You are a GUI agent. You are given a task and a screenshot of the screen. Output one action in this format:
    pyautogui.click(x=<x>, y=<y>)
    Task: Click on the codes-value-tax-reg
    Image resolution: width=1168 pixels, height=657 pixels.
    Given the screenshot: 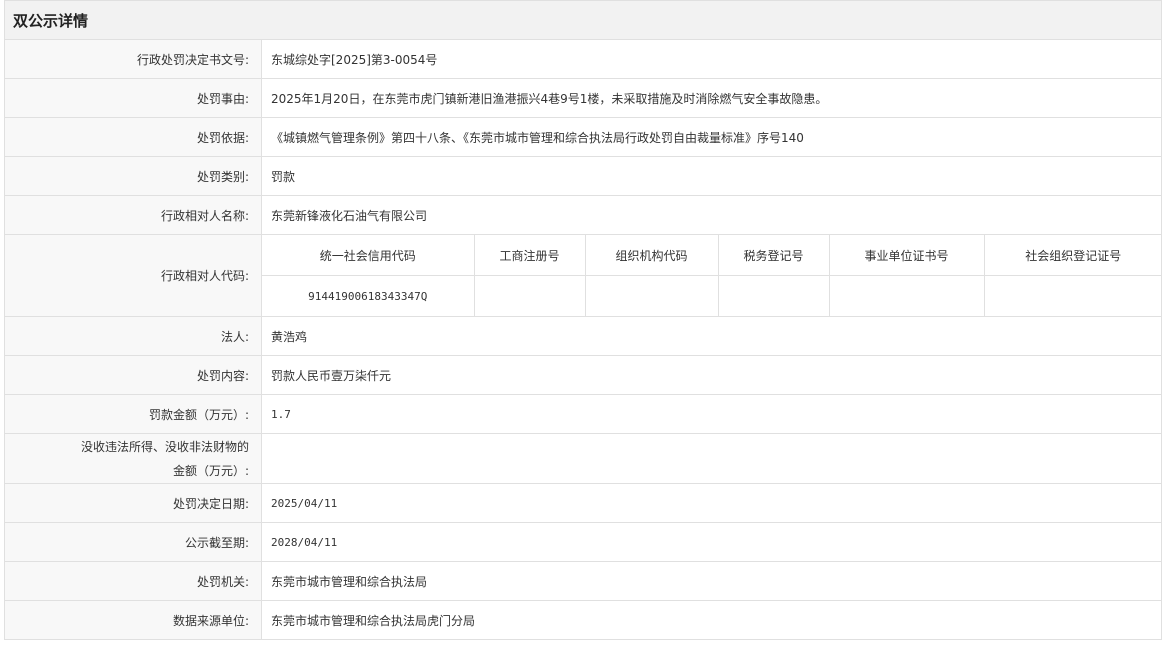 What is the action you would take?
    pyautogui.click(x=774, y=295)
    